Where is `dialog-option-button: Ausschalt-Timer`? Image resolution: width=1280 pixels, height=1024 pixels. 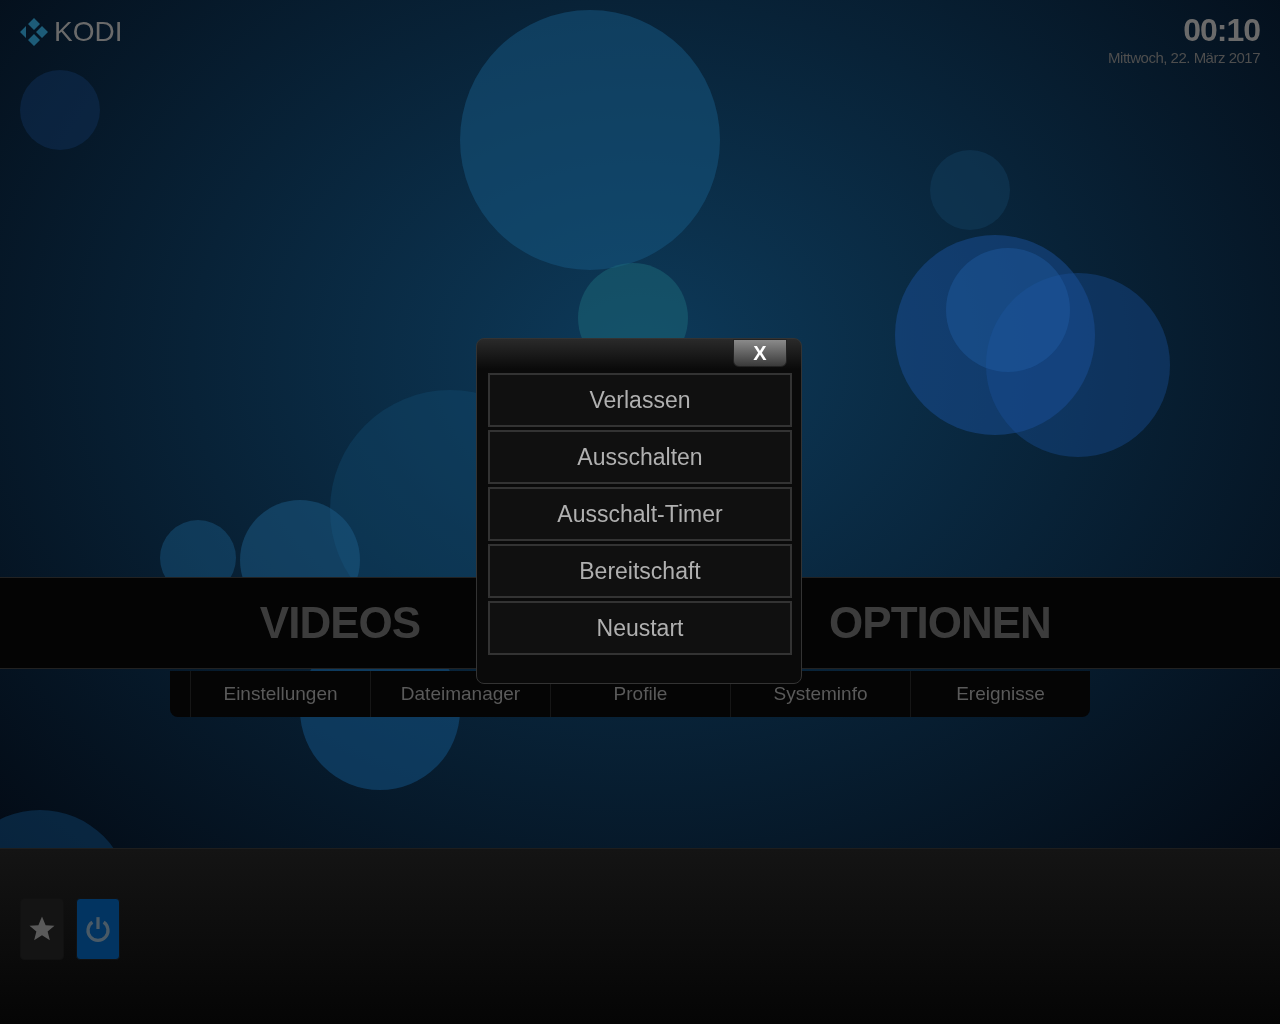
dialog-option-button: Ausschalt-Timer is located at coordinates (640, 514).